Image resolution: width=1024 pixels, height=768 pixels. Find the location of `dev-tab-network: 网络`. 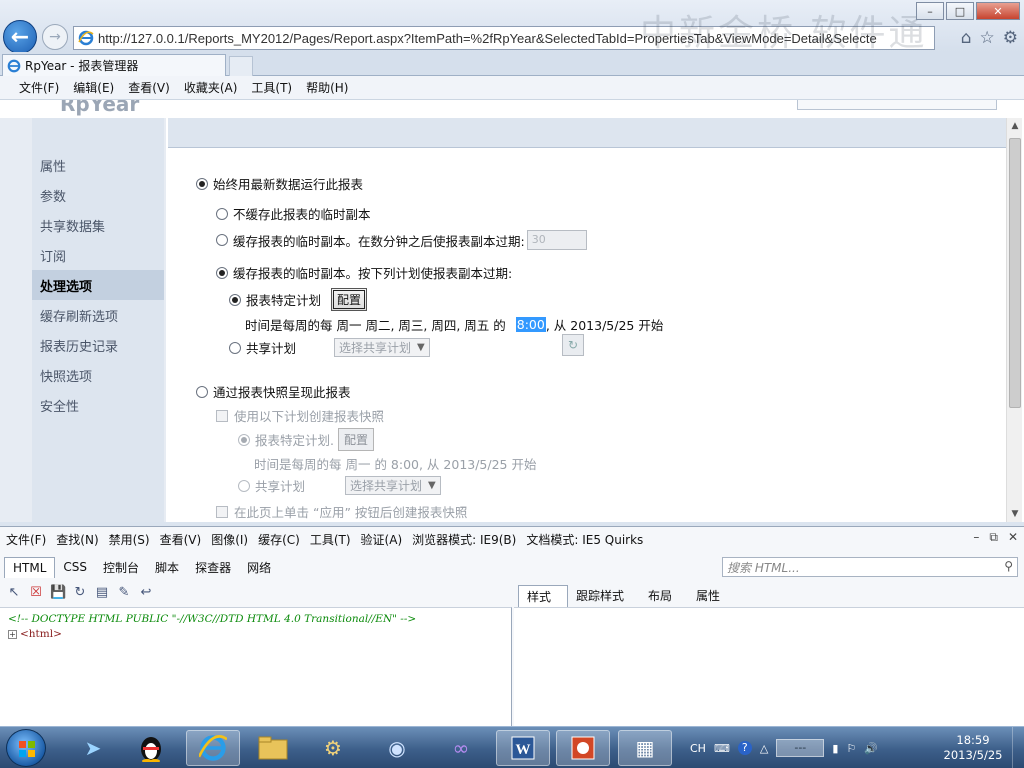

dev-tab-network: 网络 is located at coordinates (259, 567).